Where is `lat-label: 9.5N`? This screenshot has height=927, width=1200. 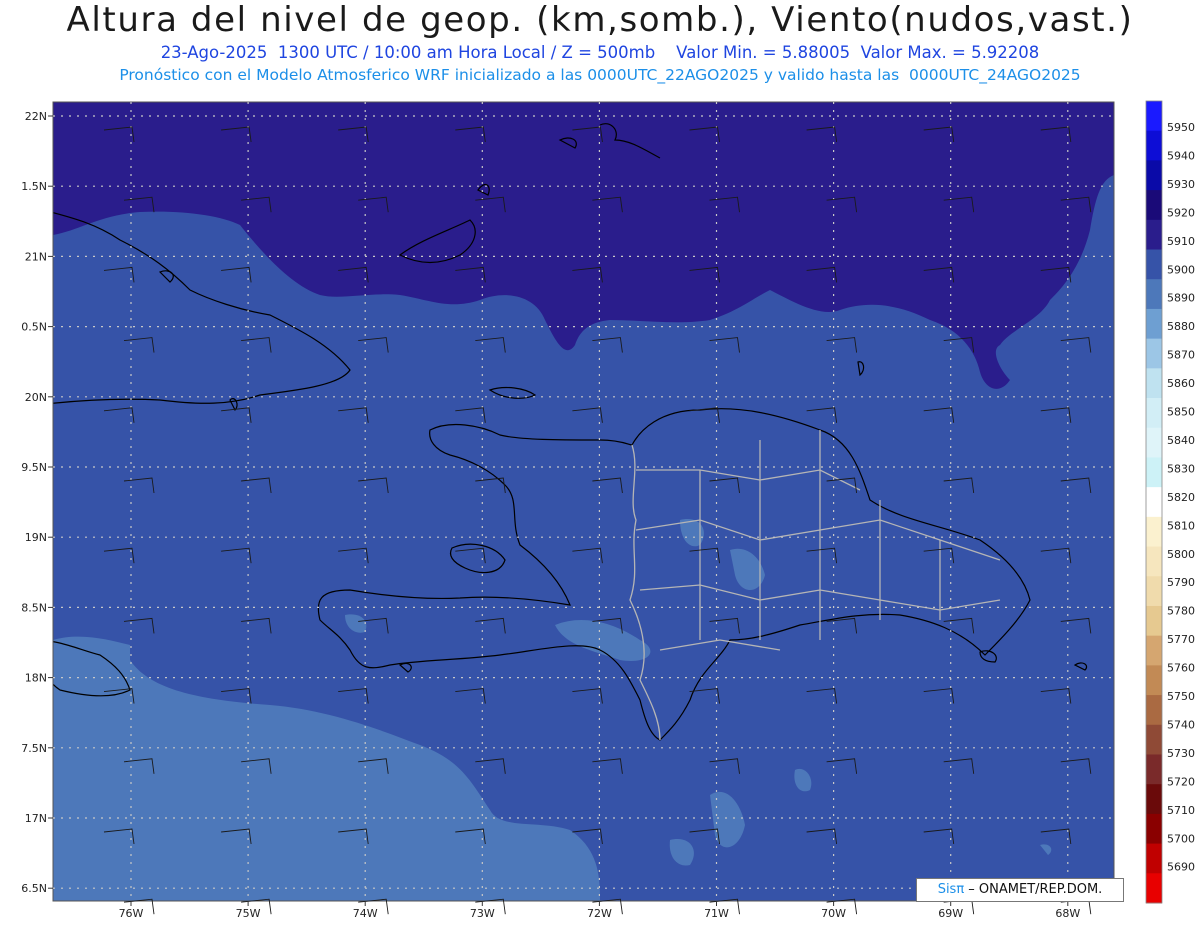
lat-label: 9.5N is located at coordinates (34, 467).